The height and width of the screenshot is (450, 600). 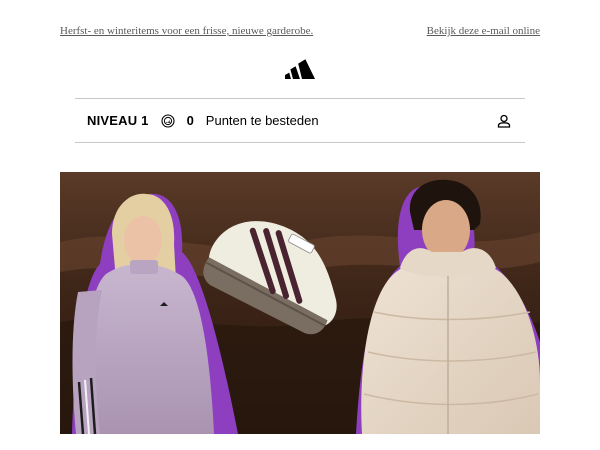 I want to click on points-label: Punten te besteden, so click(x=262, y=120).